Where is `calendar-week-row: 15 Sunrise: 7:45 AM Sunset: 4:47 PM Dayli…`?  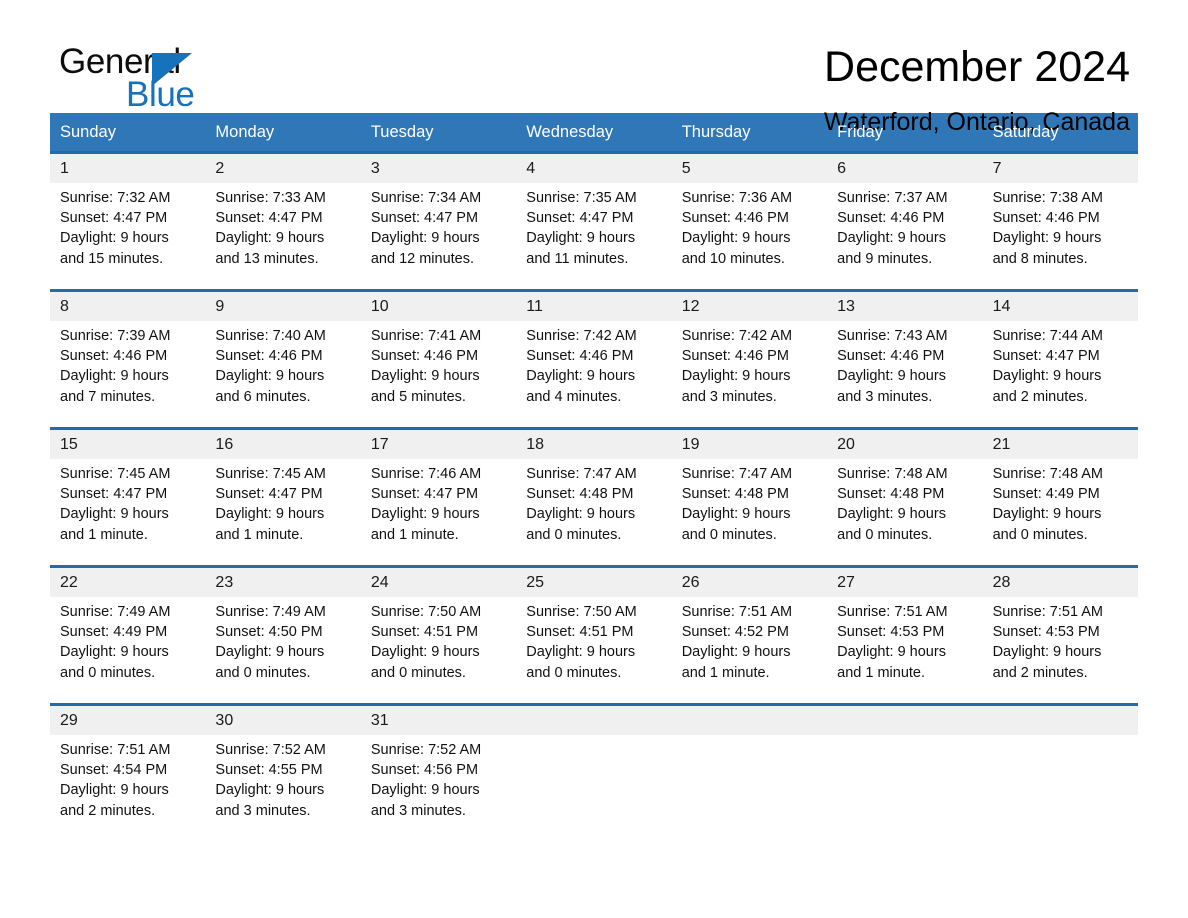 calendar-week-row: 15 Sunrise: 7:45 AM Sunset: 4:47 PM Dayli… is located at coordinates (594, 496).